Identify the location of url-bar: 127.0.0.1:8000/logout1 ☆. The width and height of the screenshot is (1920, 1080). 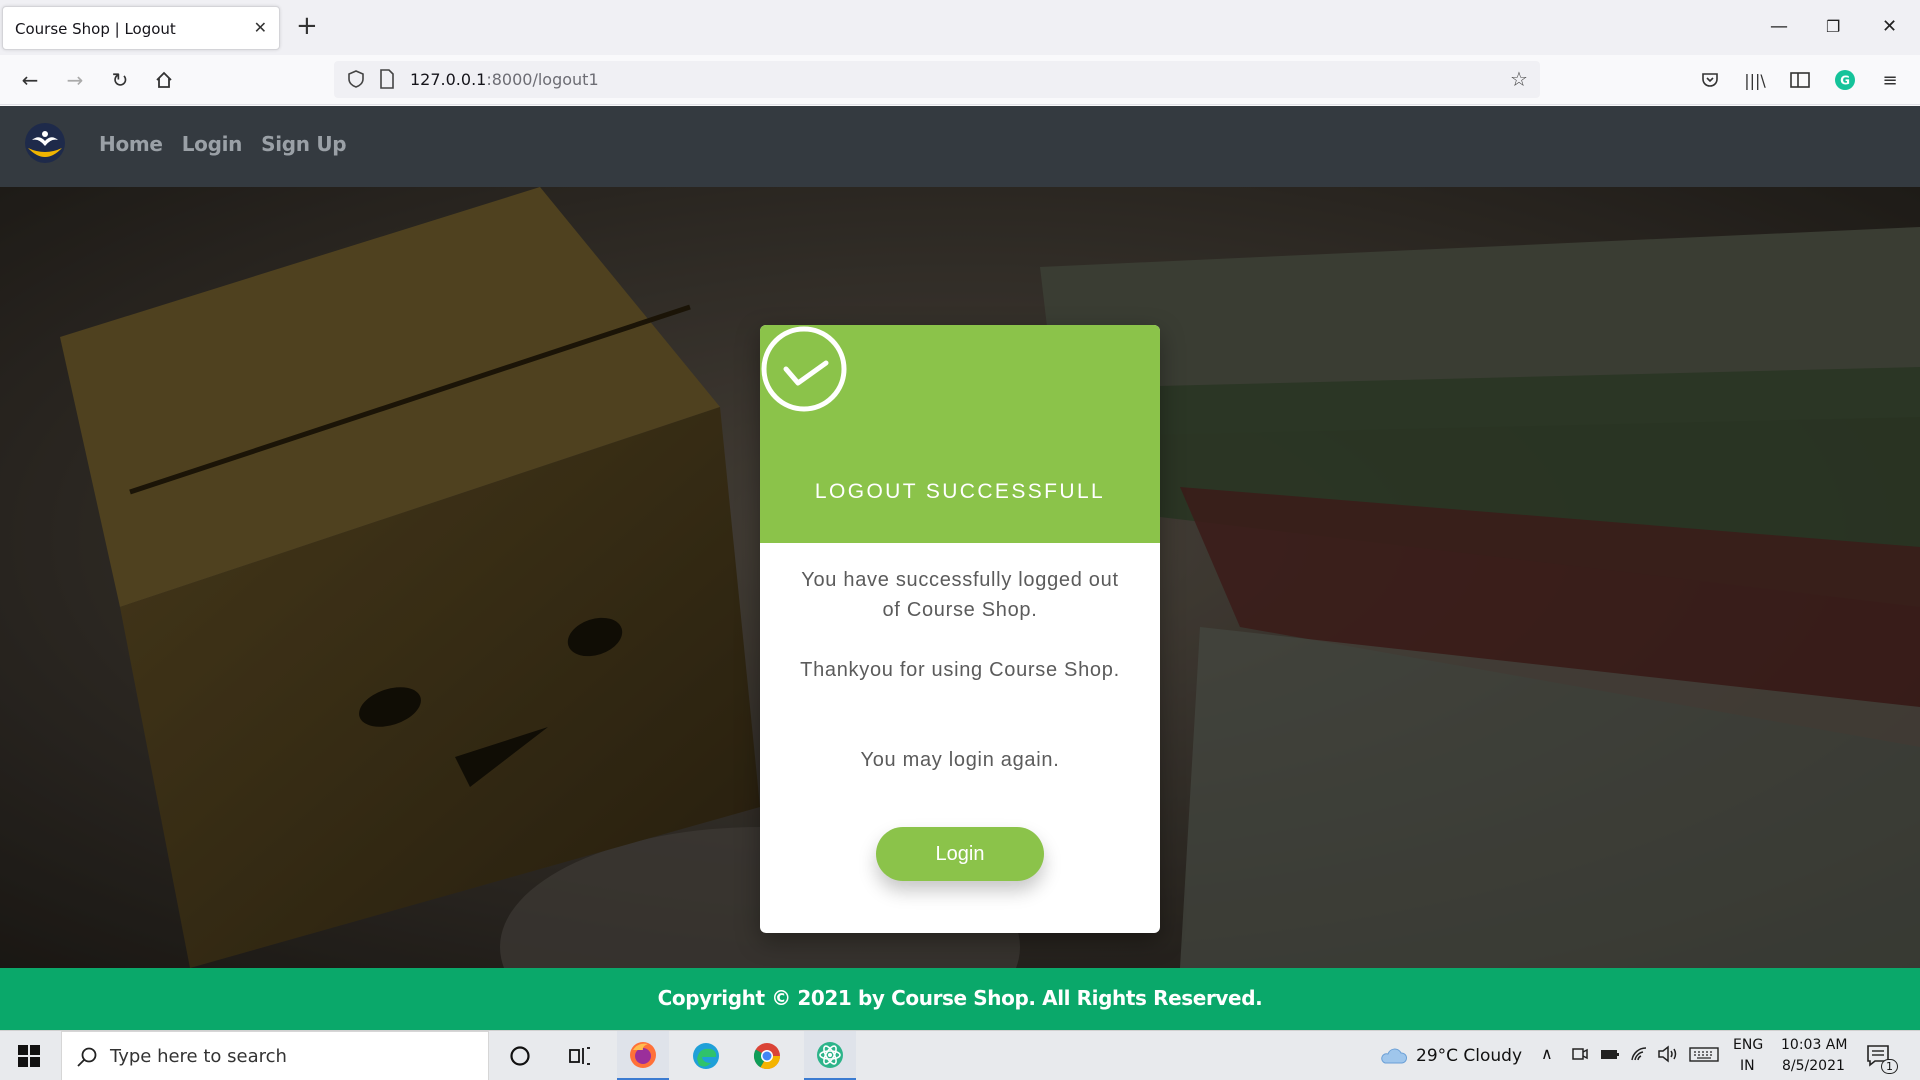
(937, 79).